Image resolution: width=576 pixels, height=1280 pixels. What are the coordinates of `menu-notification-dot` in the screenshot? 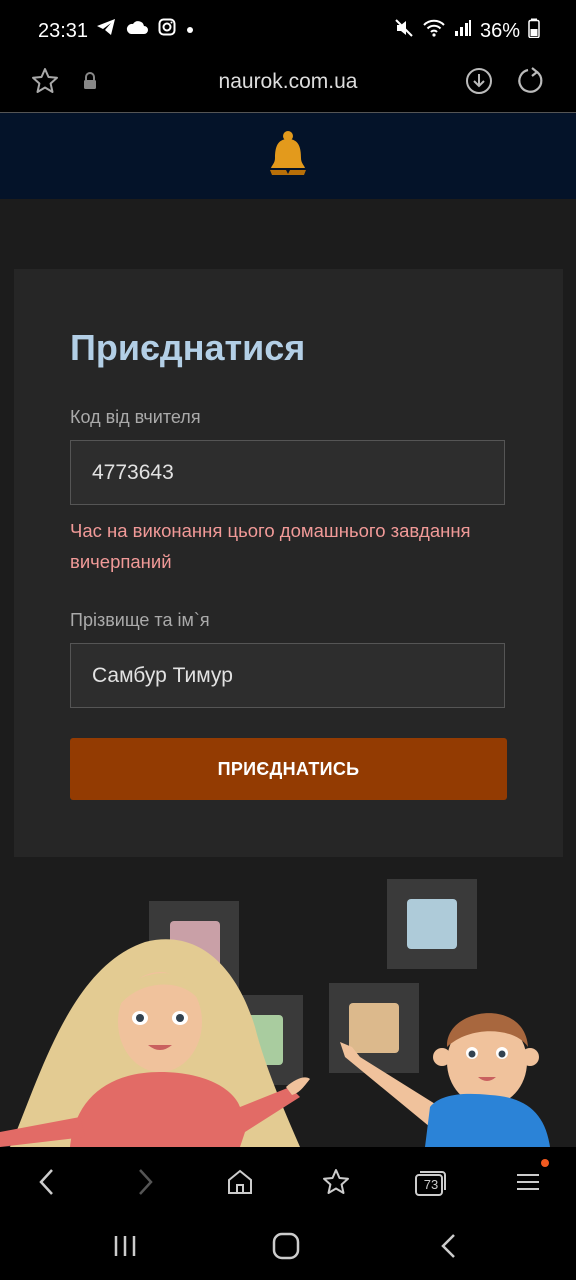 It's located at (545, 1163).